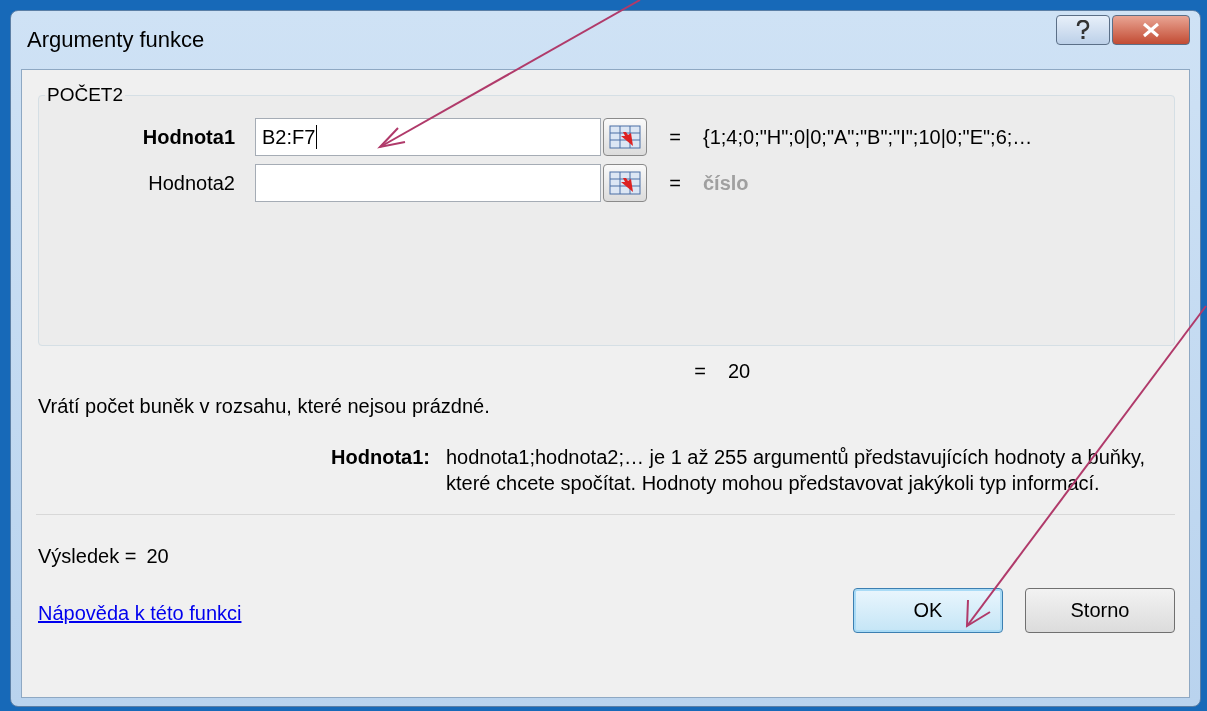 The height and width of the screenshot is (711, 1207). What do you see at coordinates (428, 137) in the screenshot?
I see `argument-field: B2:F7` at bounding box center [428, 137].